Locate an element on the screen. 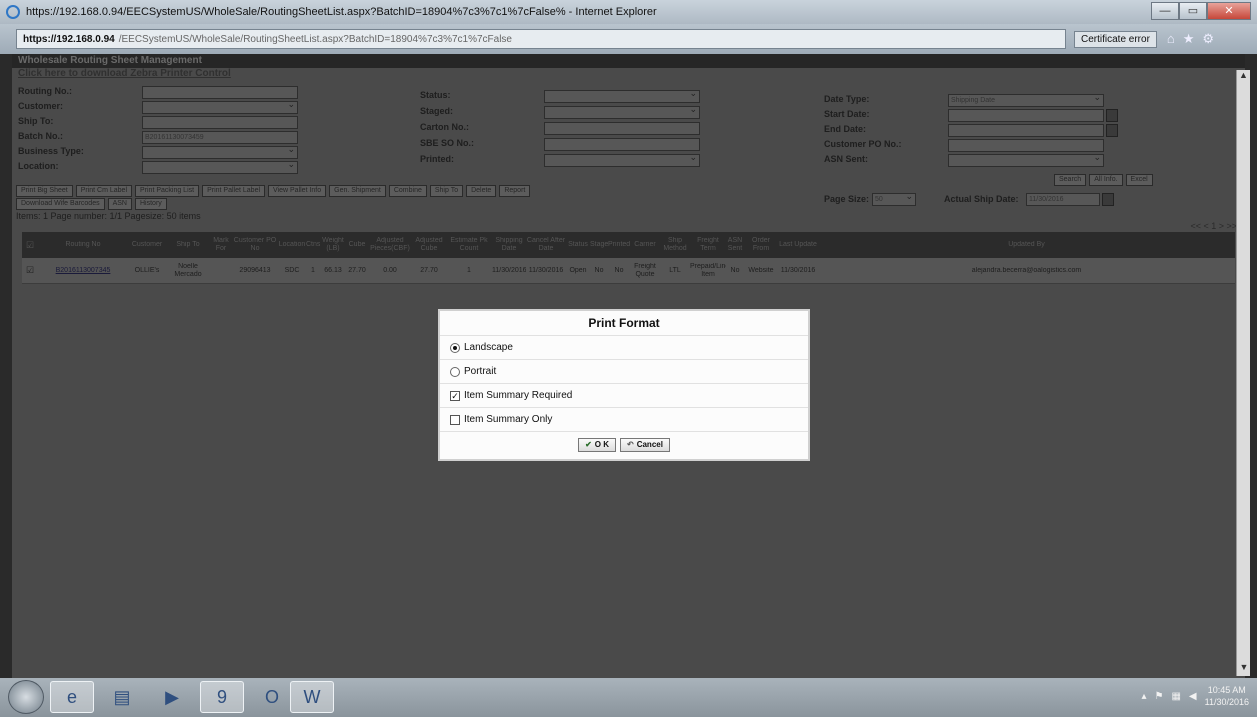 The width and height of the screenshot is (1257, 717). ship-to-input is located at coordinates (220, 122).